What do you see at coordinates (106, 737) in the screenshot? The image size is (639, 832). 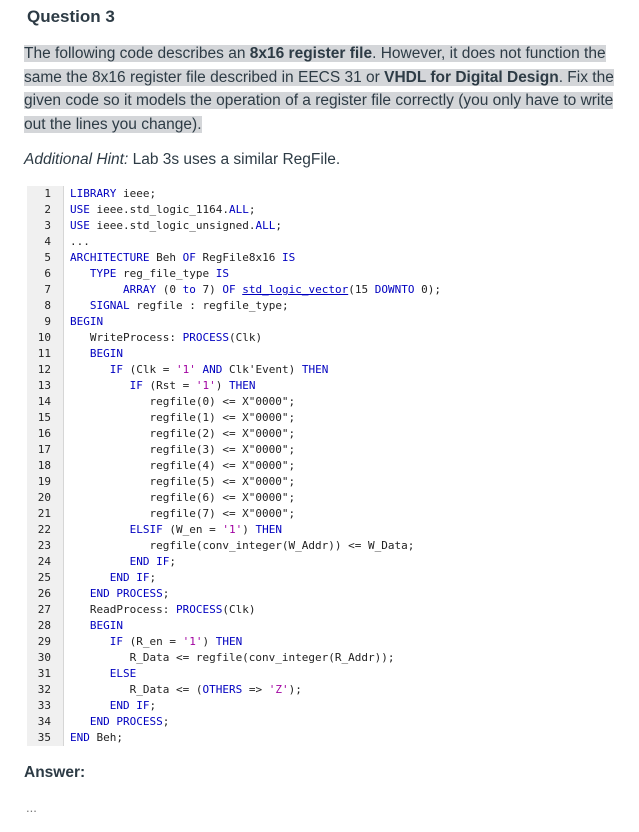 I see `code-token: Beh;` at bounding box center [106, 737].